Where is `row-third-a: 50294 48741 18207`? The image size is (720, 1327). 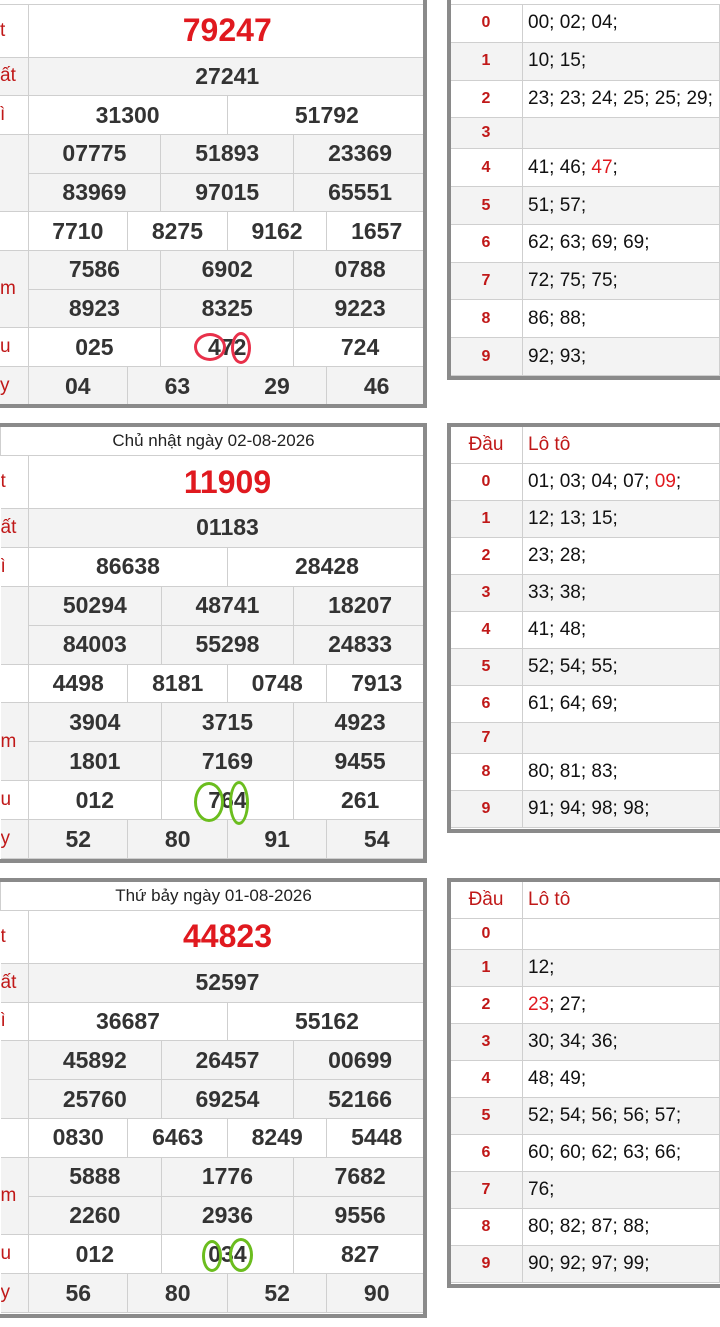 row-third-a: 50294 48741 18207 is located at coordinates (213, 625).